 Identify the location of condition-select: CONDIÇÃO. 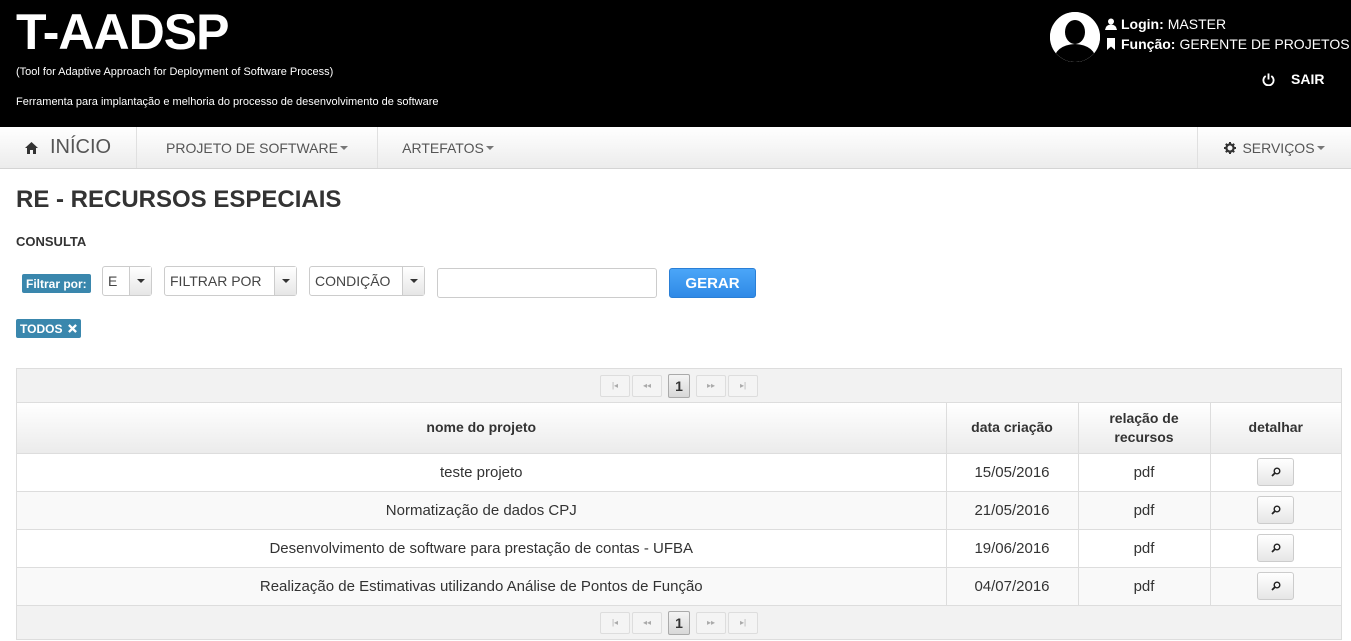
(367, 281).